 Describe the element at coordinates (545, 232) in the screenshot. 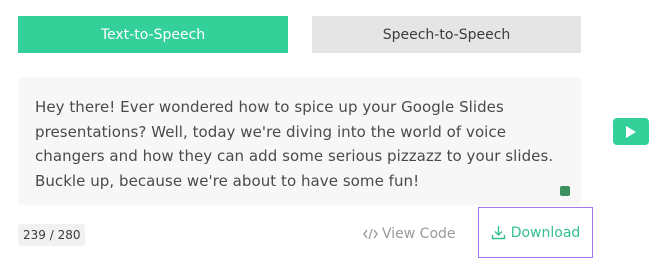

I see `download-label: Download` at that location.